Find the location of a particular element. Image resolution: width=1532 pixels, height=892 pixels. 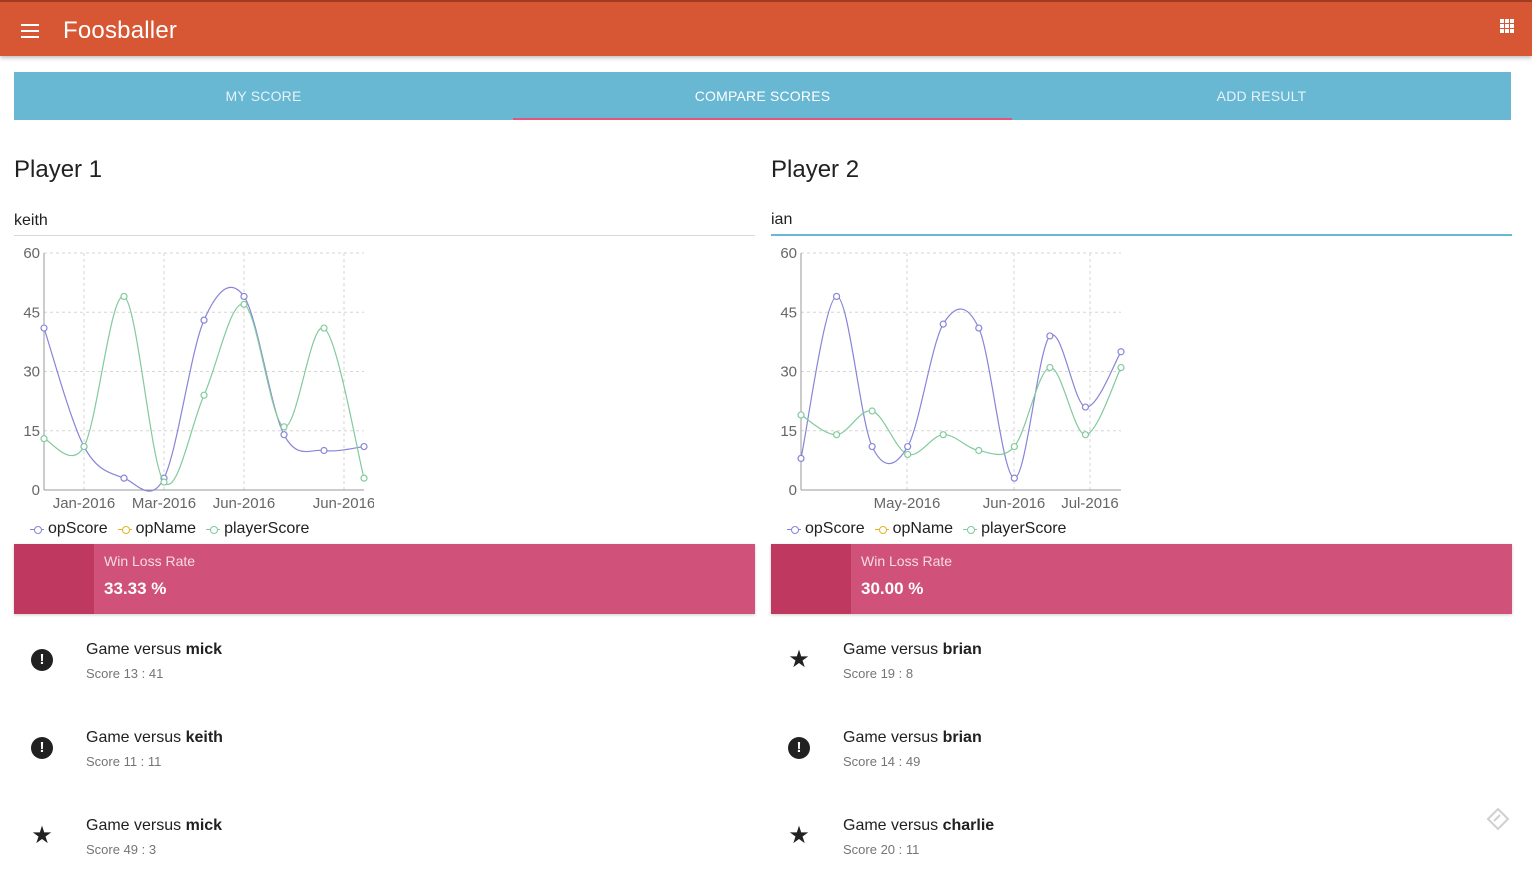

game-title: Game versus keith is located at coordinates (154, 737).